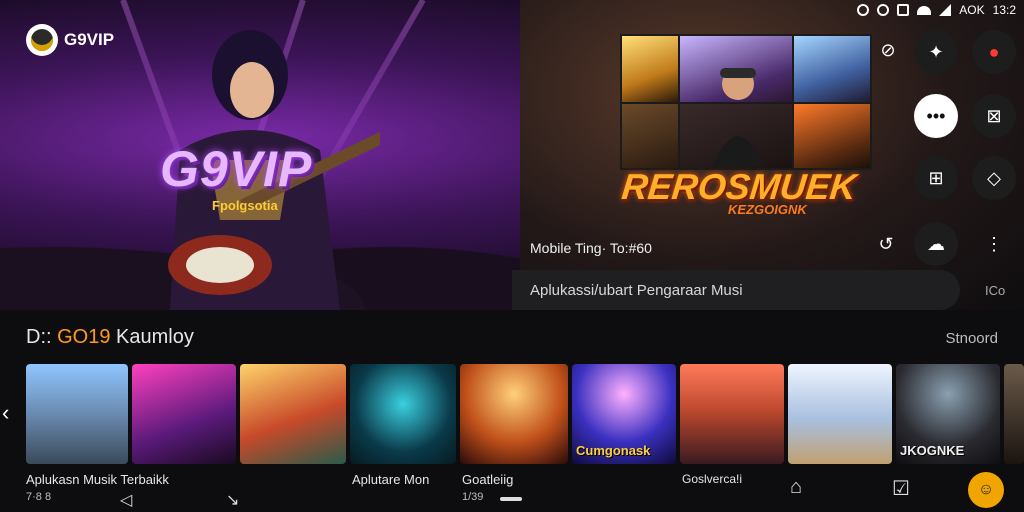 The height and width of the screenshot is (512, 1024). Describe the element at coordinates (511, 499) in the screenshot. I see `home-indicator` at that location.